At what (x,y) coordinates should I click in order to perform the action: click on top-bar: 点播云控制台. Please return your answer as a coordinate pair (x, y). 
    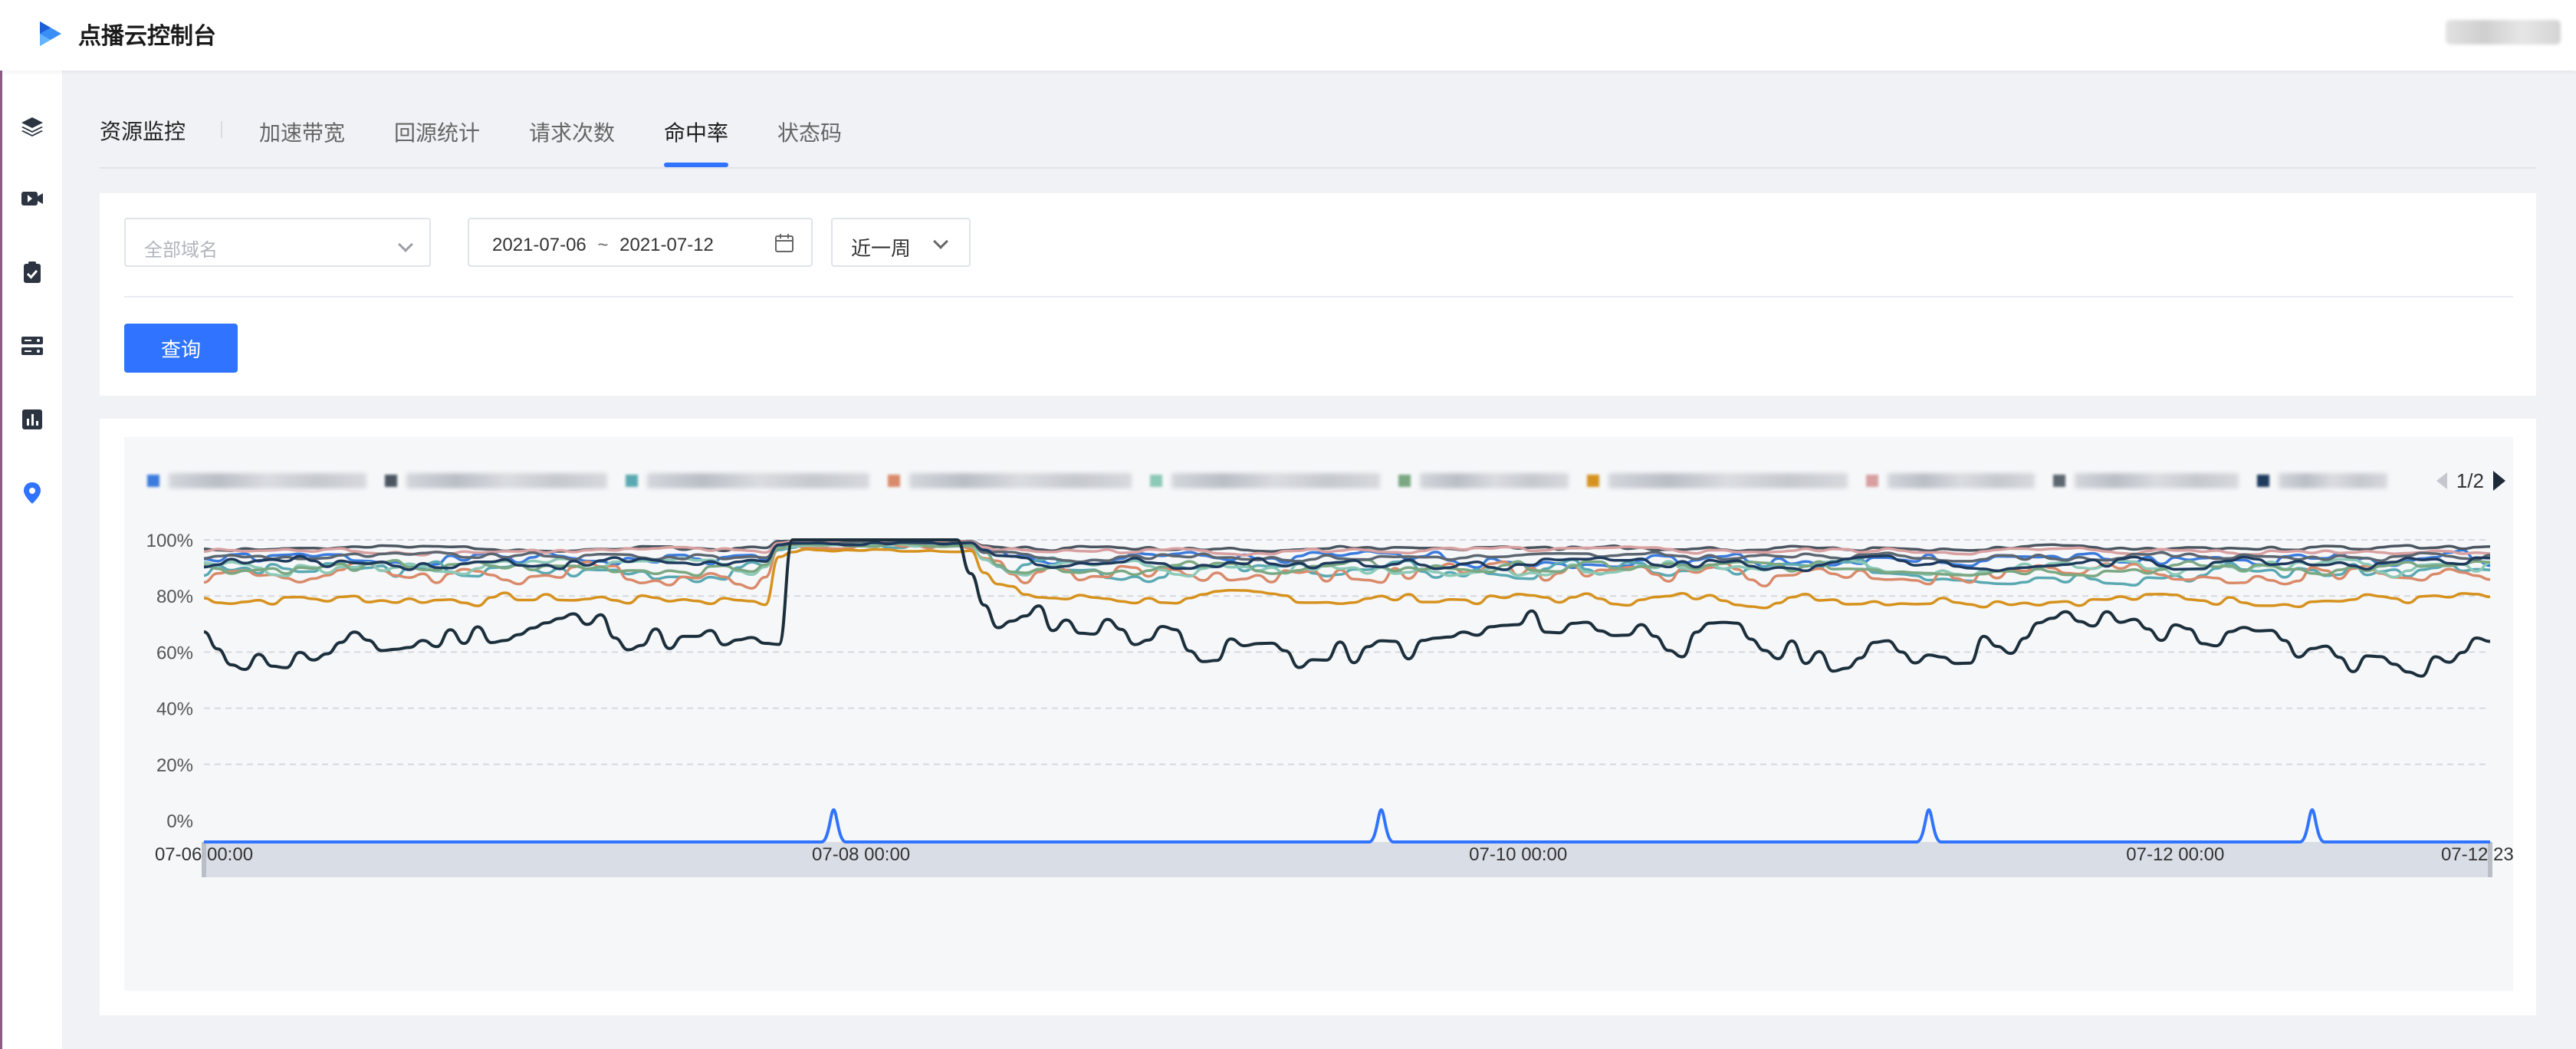
    Looking at the image, I should click on (1288, 35).